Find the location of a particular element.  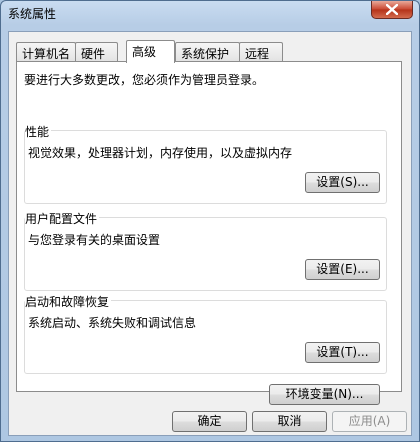

cancel-button: 取消 is located at coordinates (289, 421).